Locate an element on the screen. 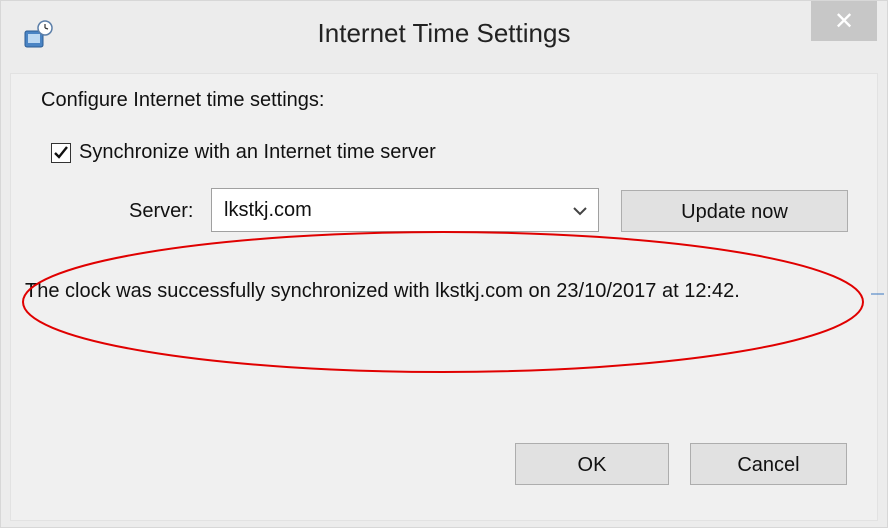 Image resolution: width=890 pixels, height=530 pixels. sync-checkbox-label: Synchronize with an Internet time server is located at coordinates (257, 152).